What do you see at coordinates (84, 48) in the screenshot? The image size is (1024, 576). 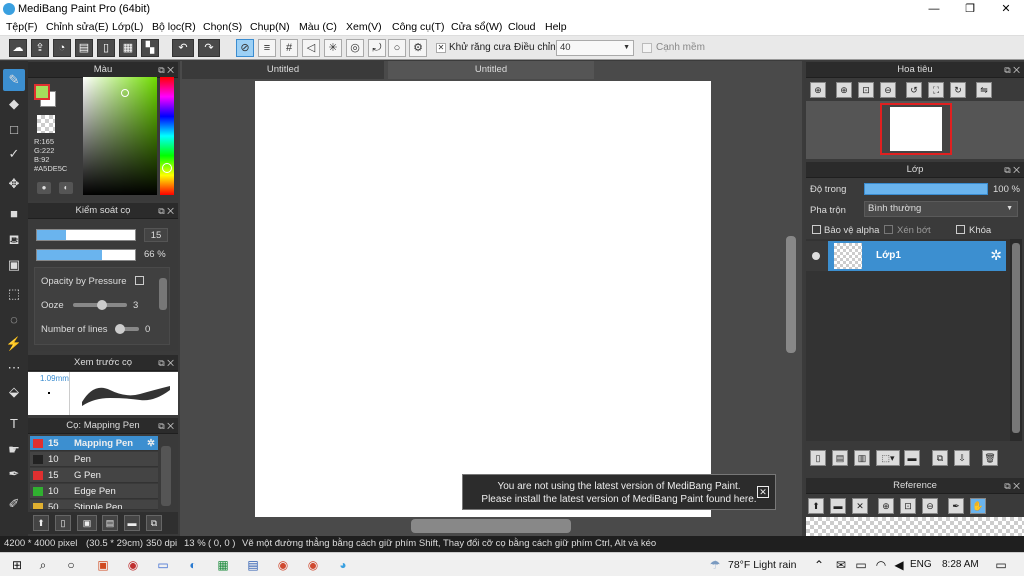 I see `chat-icon: ▤` at bounding box center [84, 48].